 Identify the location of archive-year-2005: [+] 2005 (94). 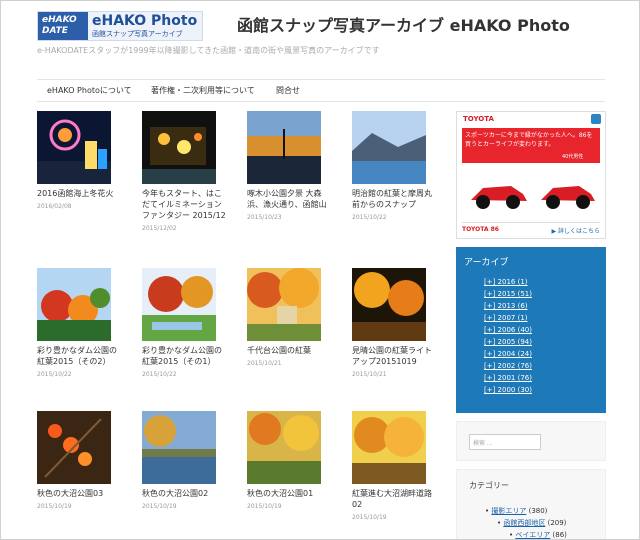
(508, 342).